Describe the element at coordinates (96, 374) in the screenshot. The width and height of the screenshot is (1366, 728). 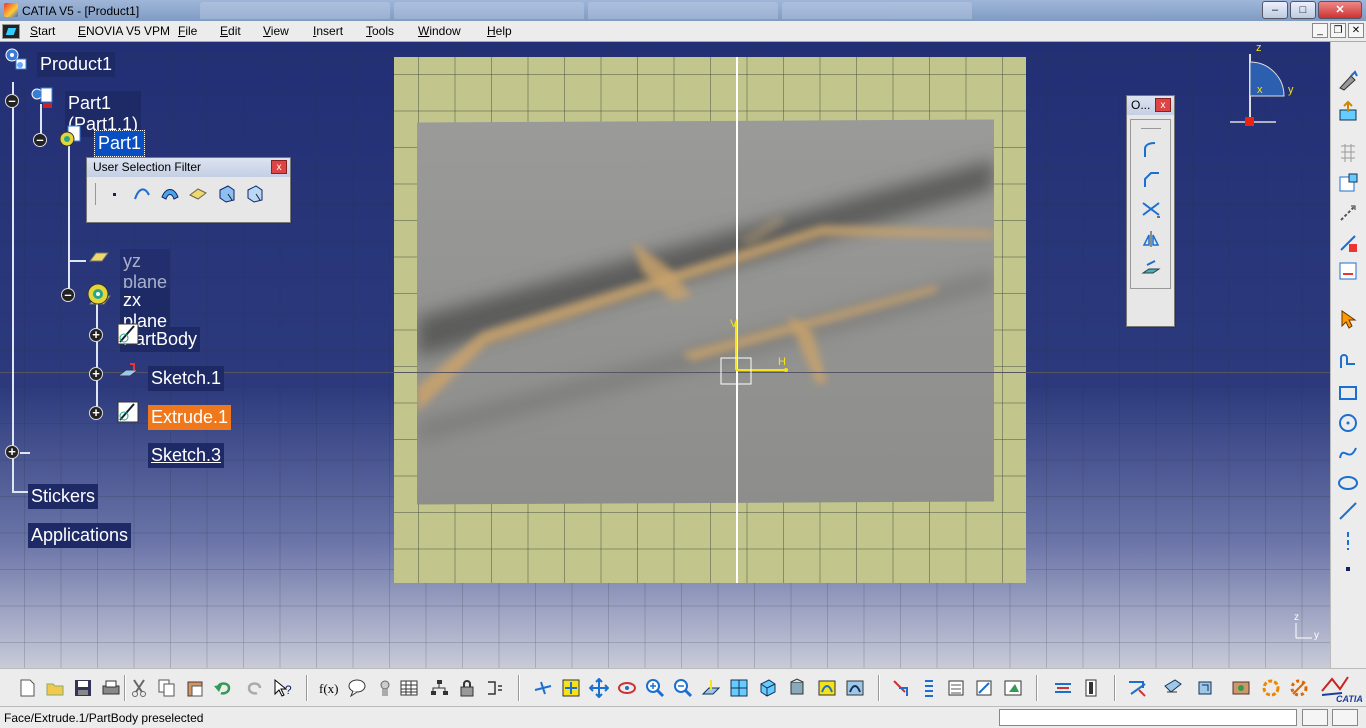
I see `expand-extrude1-icon: +` at that location.